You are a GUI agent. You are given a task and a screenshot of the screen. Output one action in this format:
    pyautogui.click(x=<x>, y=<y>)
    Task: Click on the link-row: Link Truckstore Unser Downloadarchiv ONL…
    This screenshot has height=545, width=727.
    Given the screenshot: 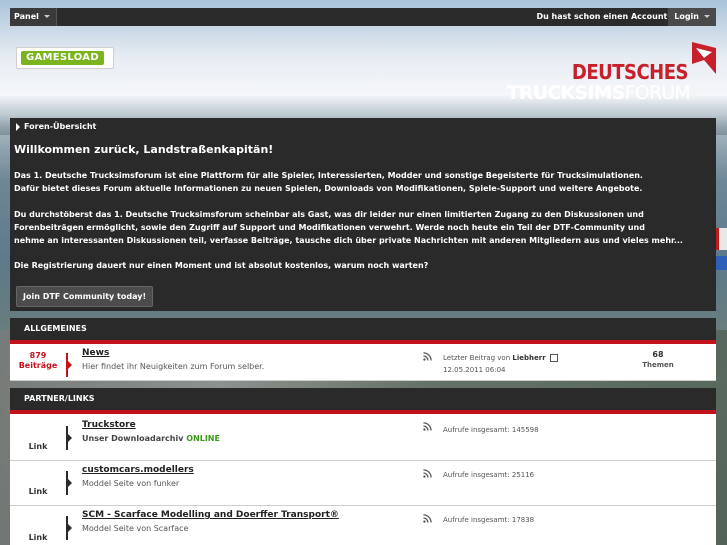 What is the action you would take?
    pyautogui.click(x=363, y=437)
    